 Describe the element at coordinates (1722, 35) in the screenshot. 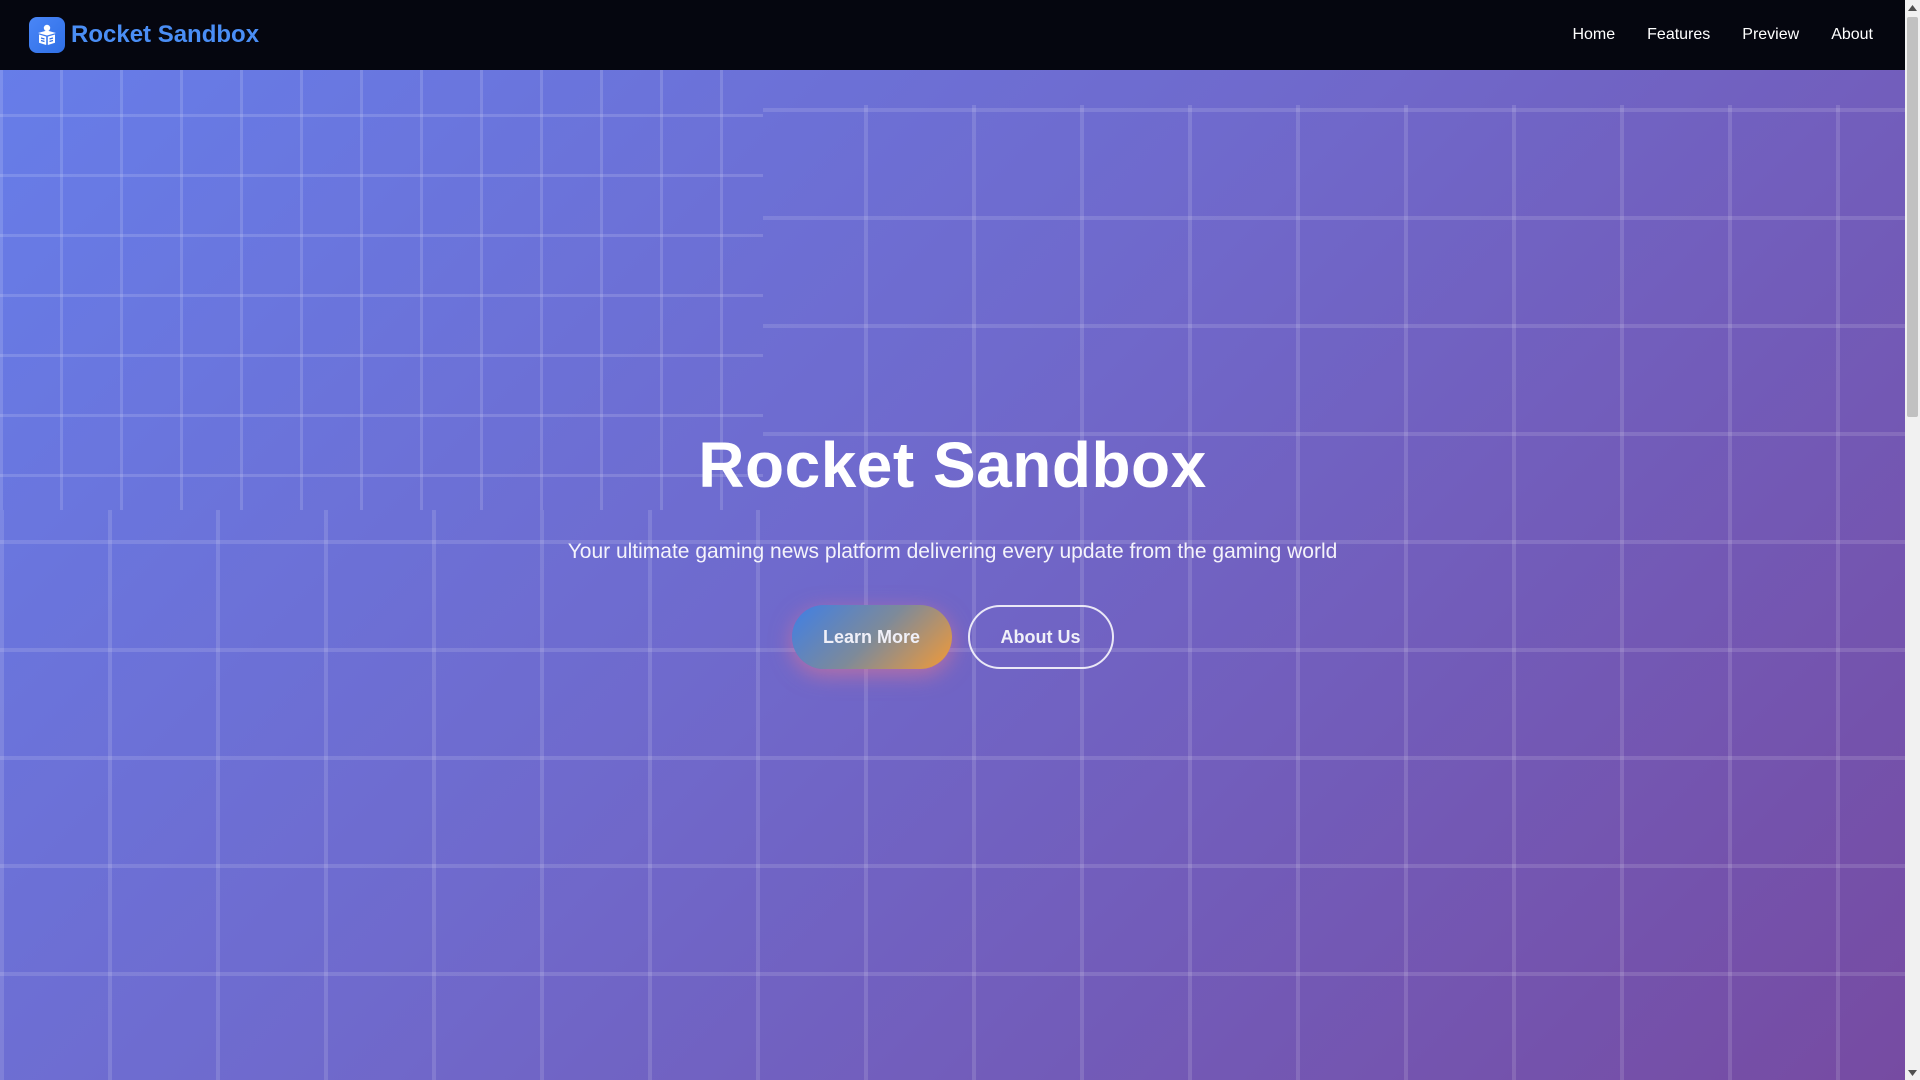

I see `nav-links: Home Features Preview About` at that location.